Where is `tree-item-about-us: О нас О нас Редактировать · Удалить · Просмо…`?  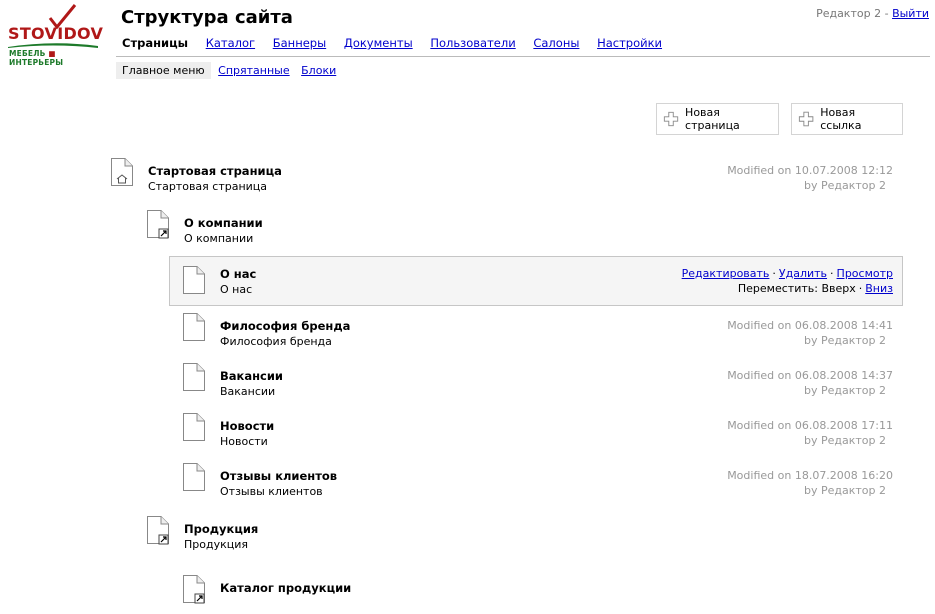
tree-item-about-us: О нас О нас Редактировать · Удалить · Просмо… is located at coordinates (536, 281).